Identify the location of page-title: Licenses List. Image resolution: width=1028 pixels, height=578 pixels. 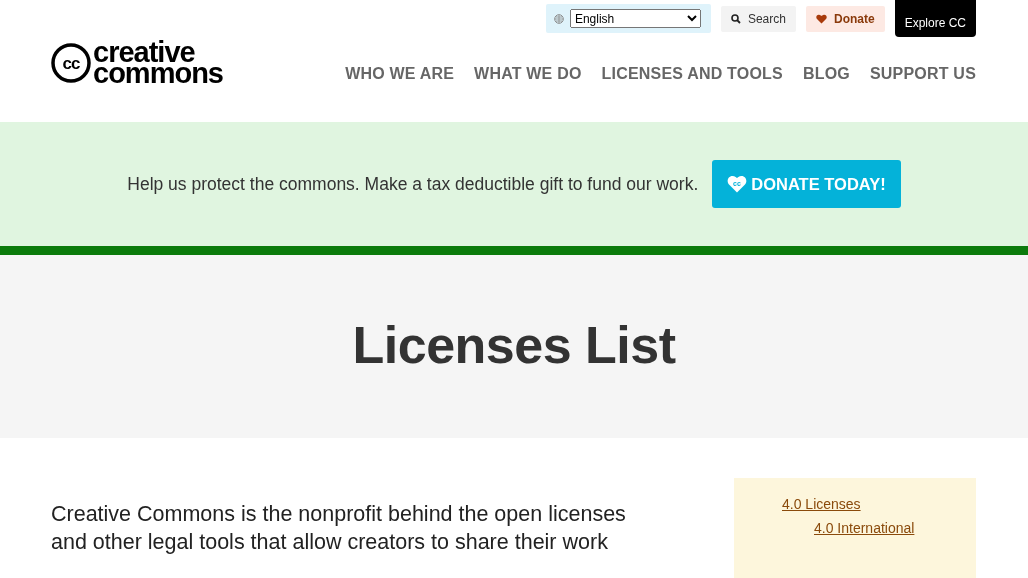
(514, 344).